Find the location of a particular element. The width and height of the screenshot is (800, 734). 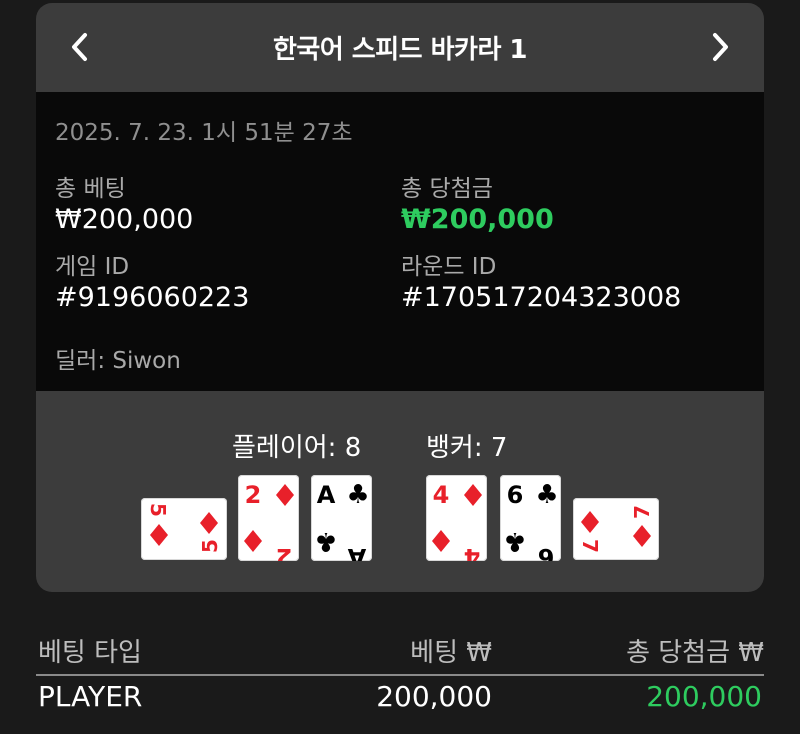

page-title: 한국어 스피드 바카라 1 is located at coordinates (400, 50).